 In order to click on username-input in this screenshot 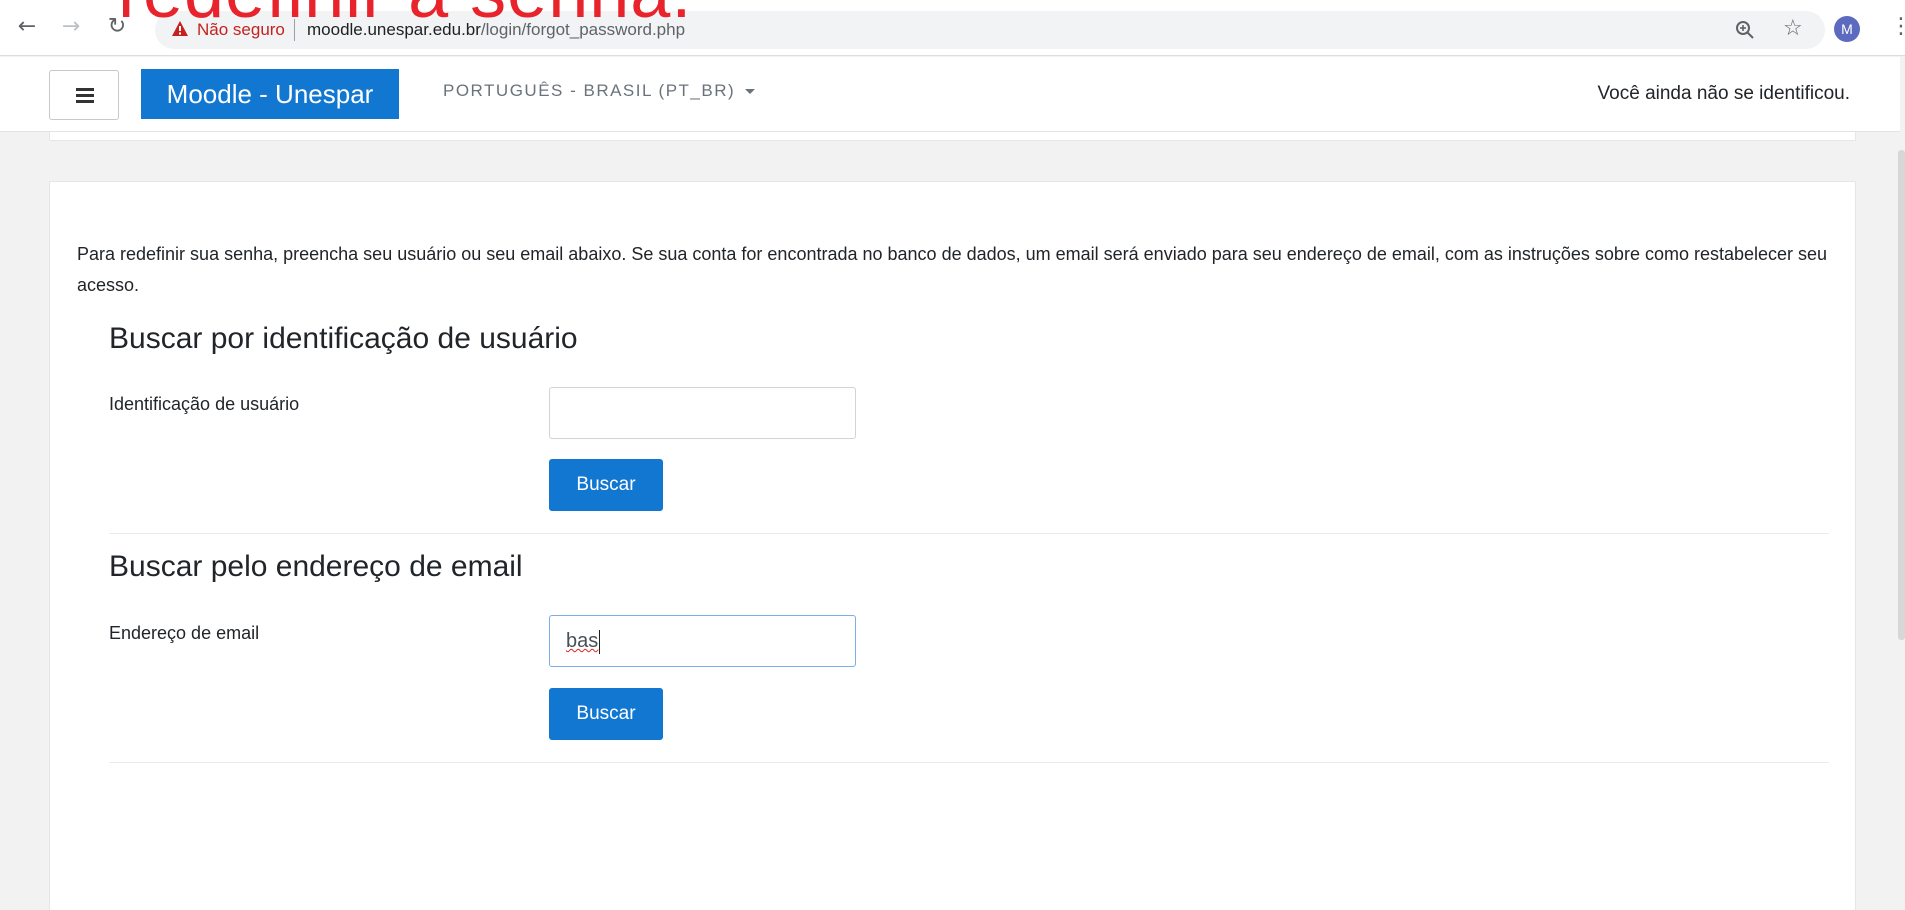, I will do `click(702, 413)`.